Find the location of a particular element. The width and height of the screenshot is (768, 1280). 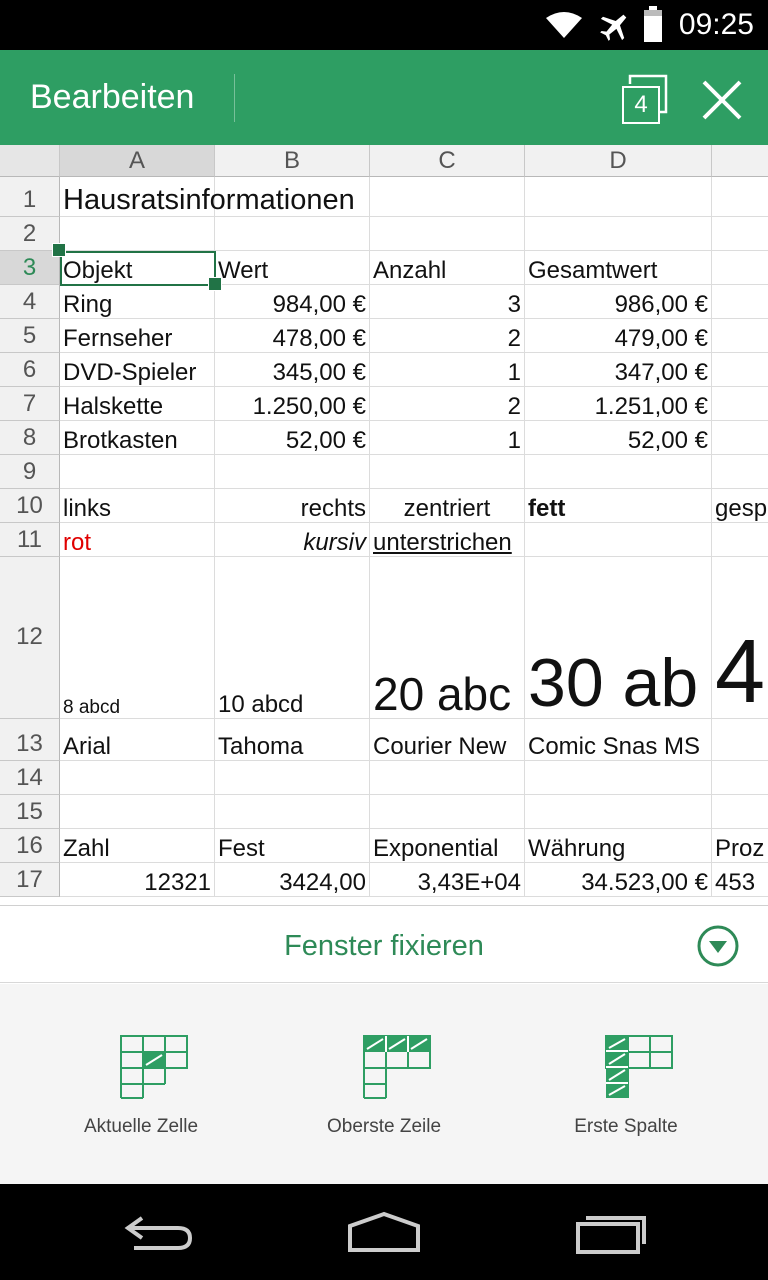

cell-b12: 10 abcd is located at coordinates (292, 638).